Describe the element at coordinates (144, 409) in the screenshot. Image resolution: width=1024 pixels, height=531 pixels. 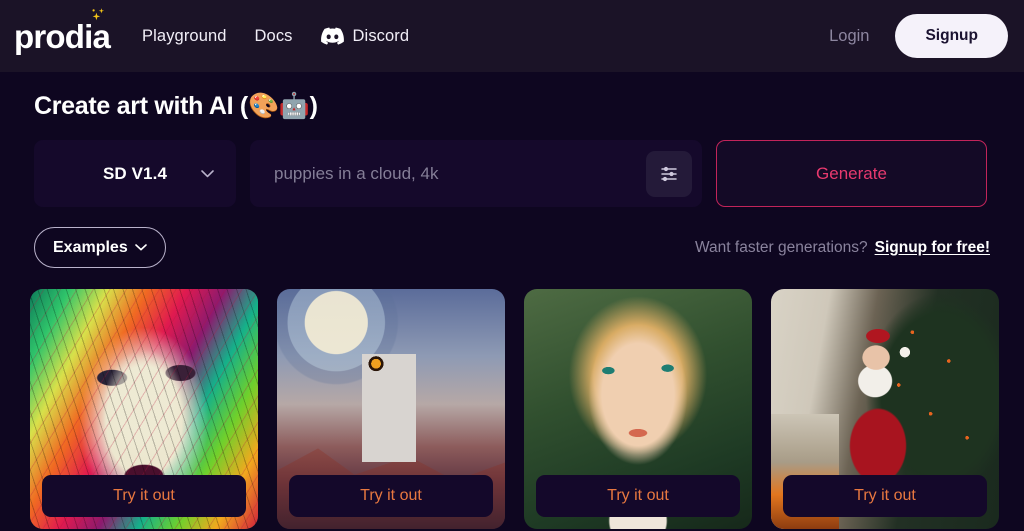
I see `example-card-colorful-portrait: Try it out` at that location.